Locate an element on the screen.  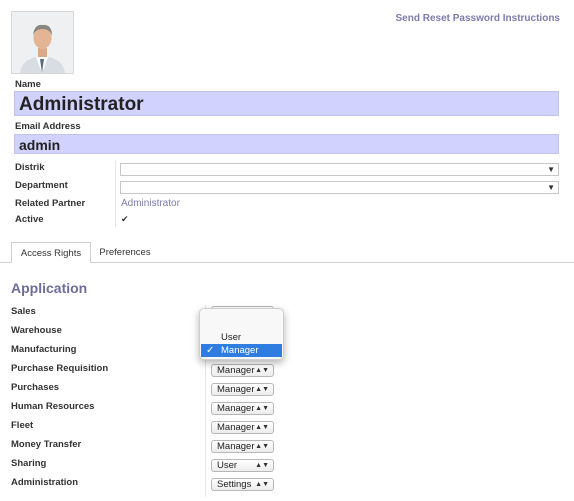
popup-option-manager: ✓ Manager is located at coordinates (241, 350).